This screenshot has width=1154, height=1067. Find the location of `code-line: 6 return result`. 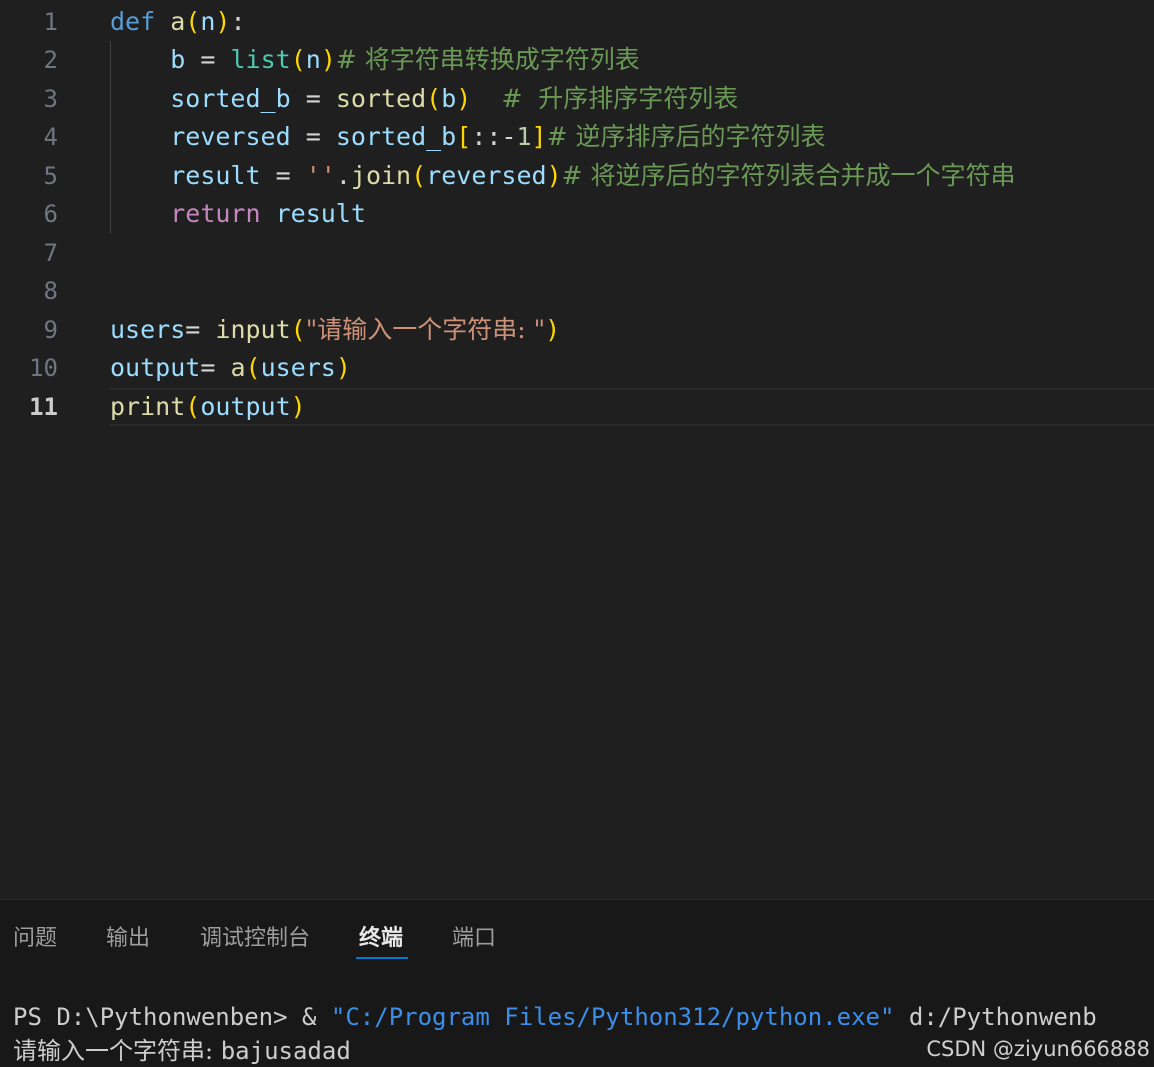

code-line: 6 return result is located at coordinates (577, 214).